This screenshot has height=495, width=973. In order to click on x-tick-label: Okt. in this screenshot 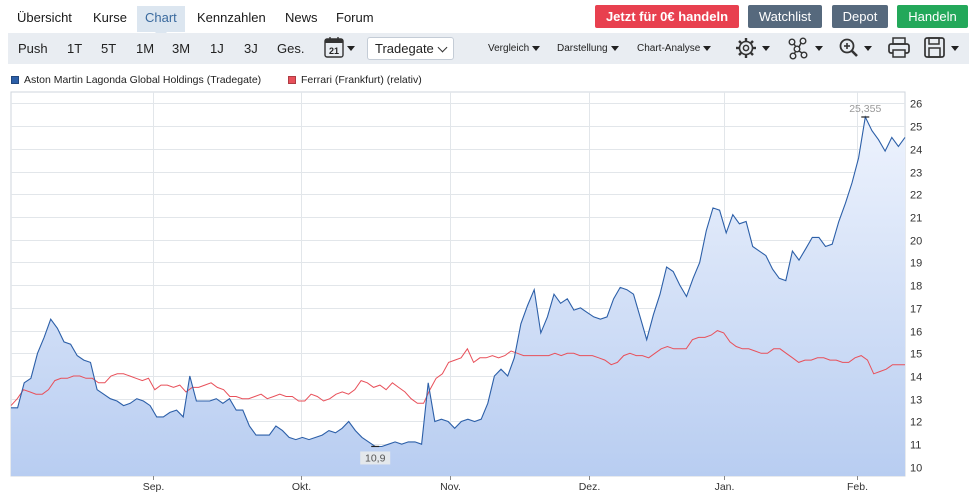, I will do `click(301, 487)`.